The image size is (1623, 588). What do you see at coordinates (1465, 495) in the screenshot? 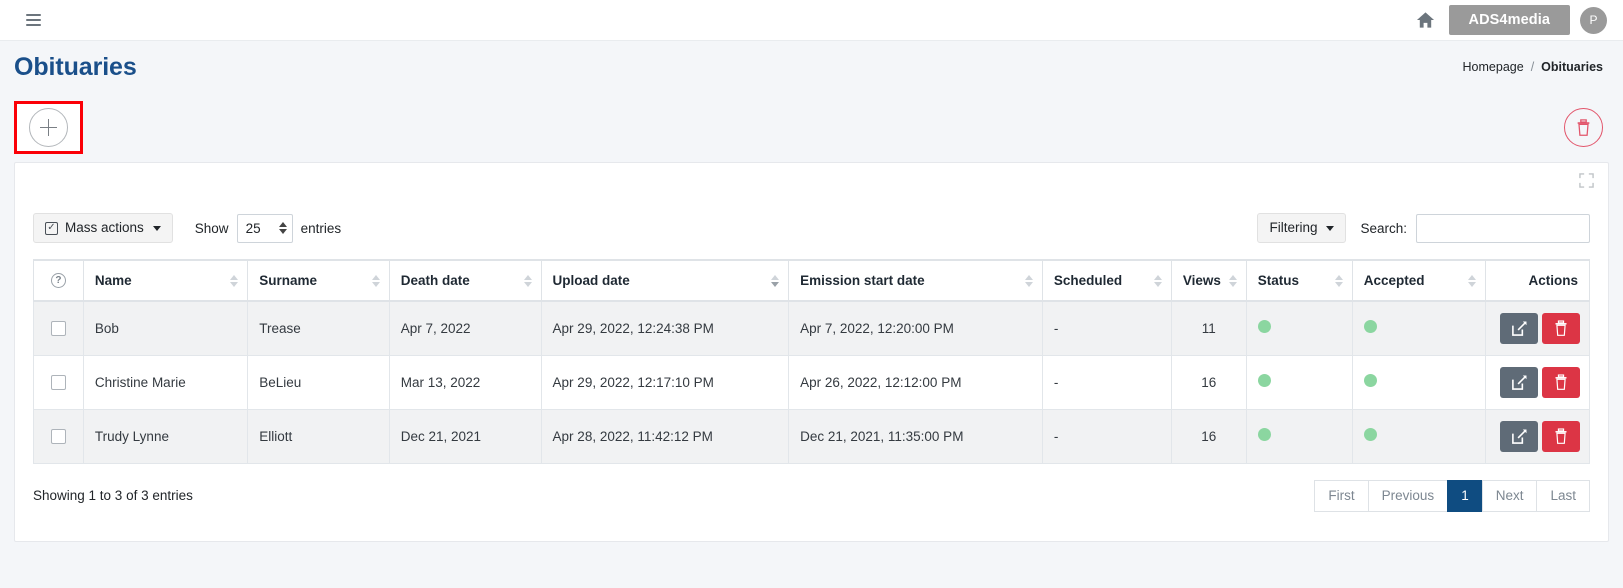
I see `pagination-1: 1` at bounding box center [1465, 495].